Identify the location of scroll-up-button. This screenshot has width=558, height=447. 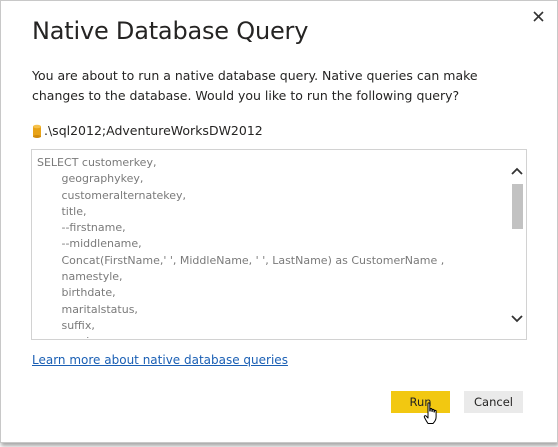
(517, 171).